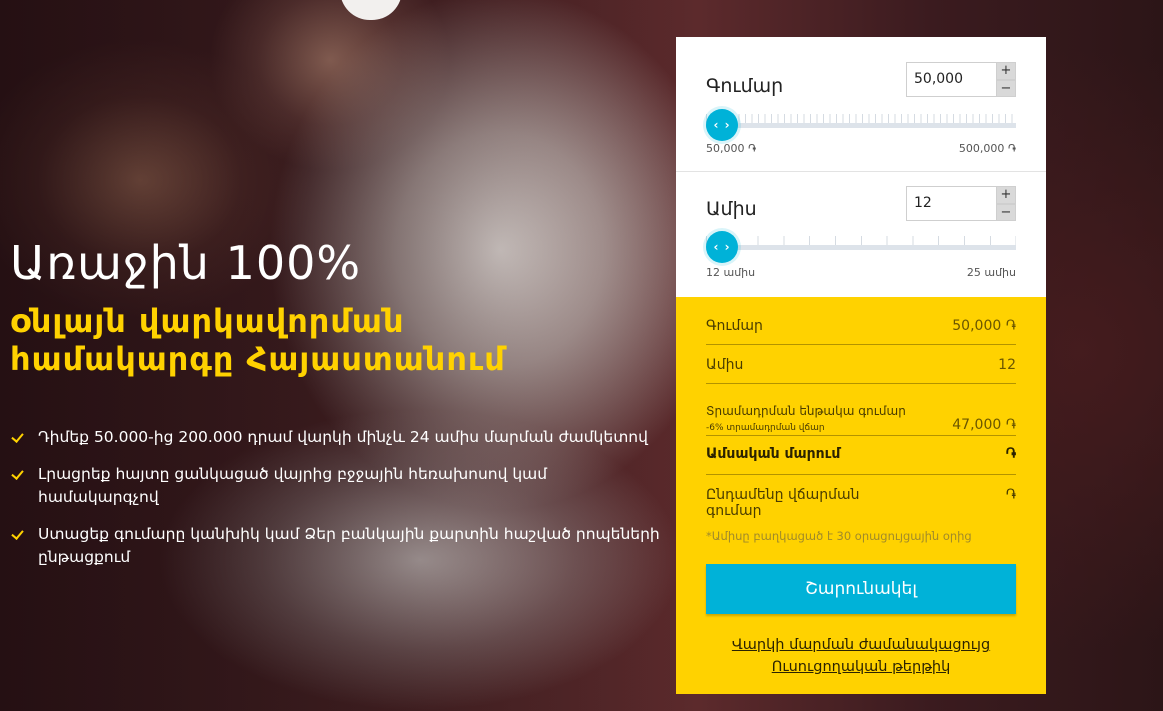 The height and width of the screenshot is (711, 1163). I want to click on amount-stepper: 50,000 + −, so click(961, 79).